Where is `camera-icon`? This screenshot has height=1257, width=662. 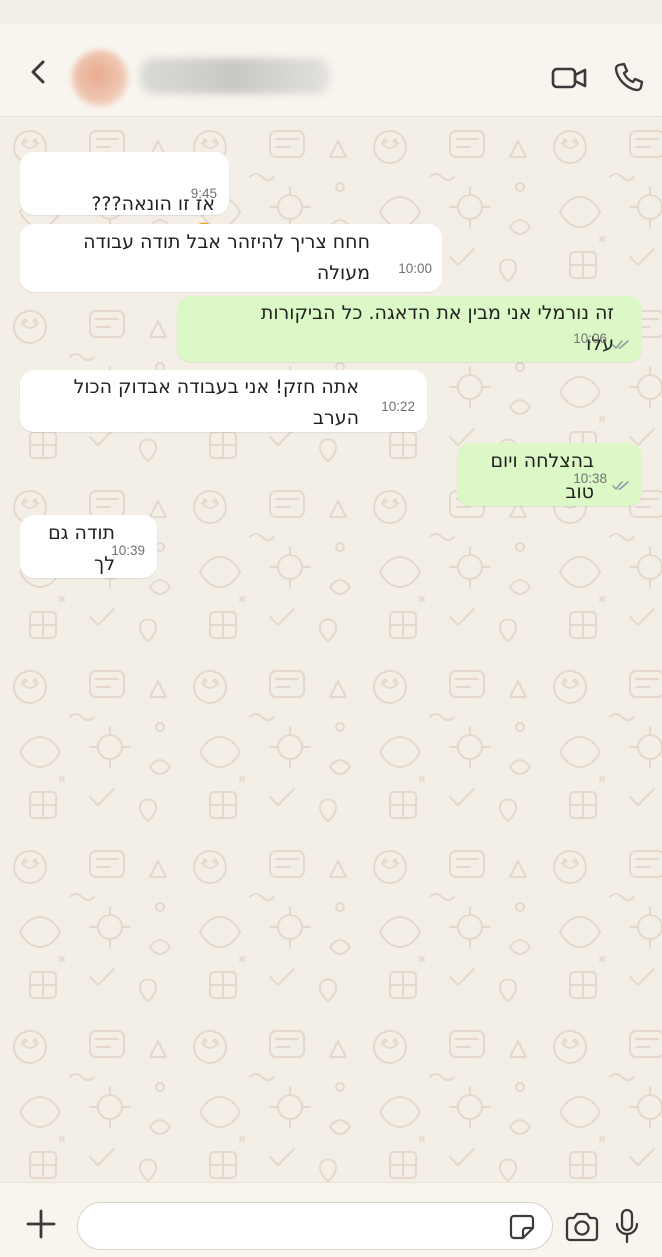 camera-icon is located at coordinates (582, 1227).